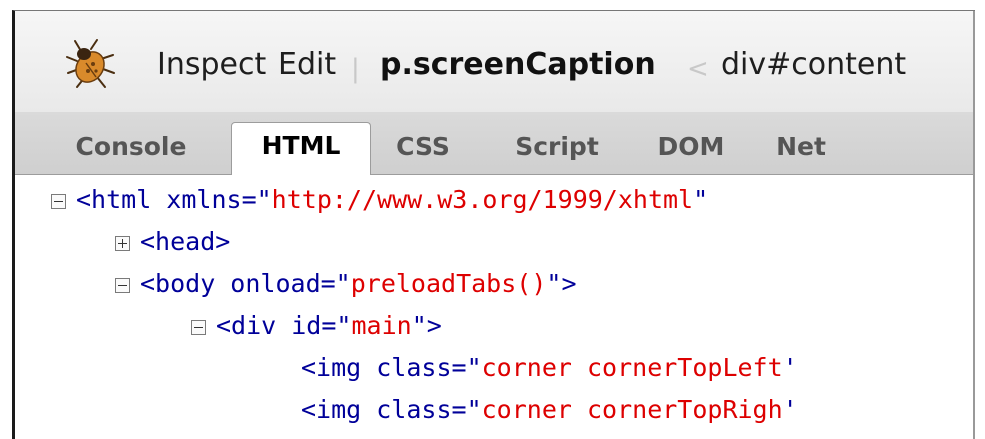 The height and width of the screenshot is (439, 985). Describe the element at coordinates (518, 65) in the screenshot. I see `breadcrumb-current: p.screenCaption` at that location.